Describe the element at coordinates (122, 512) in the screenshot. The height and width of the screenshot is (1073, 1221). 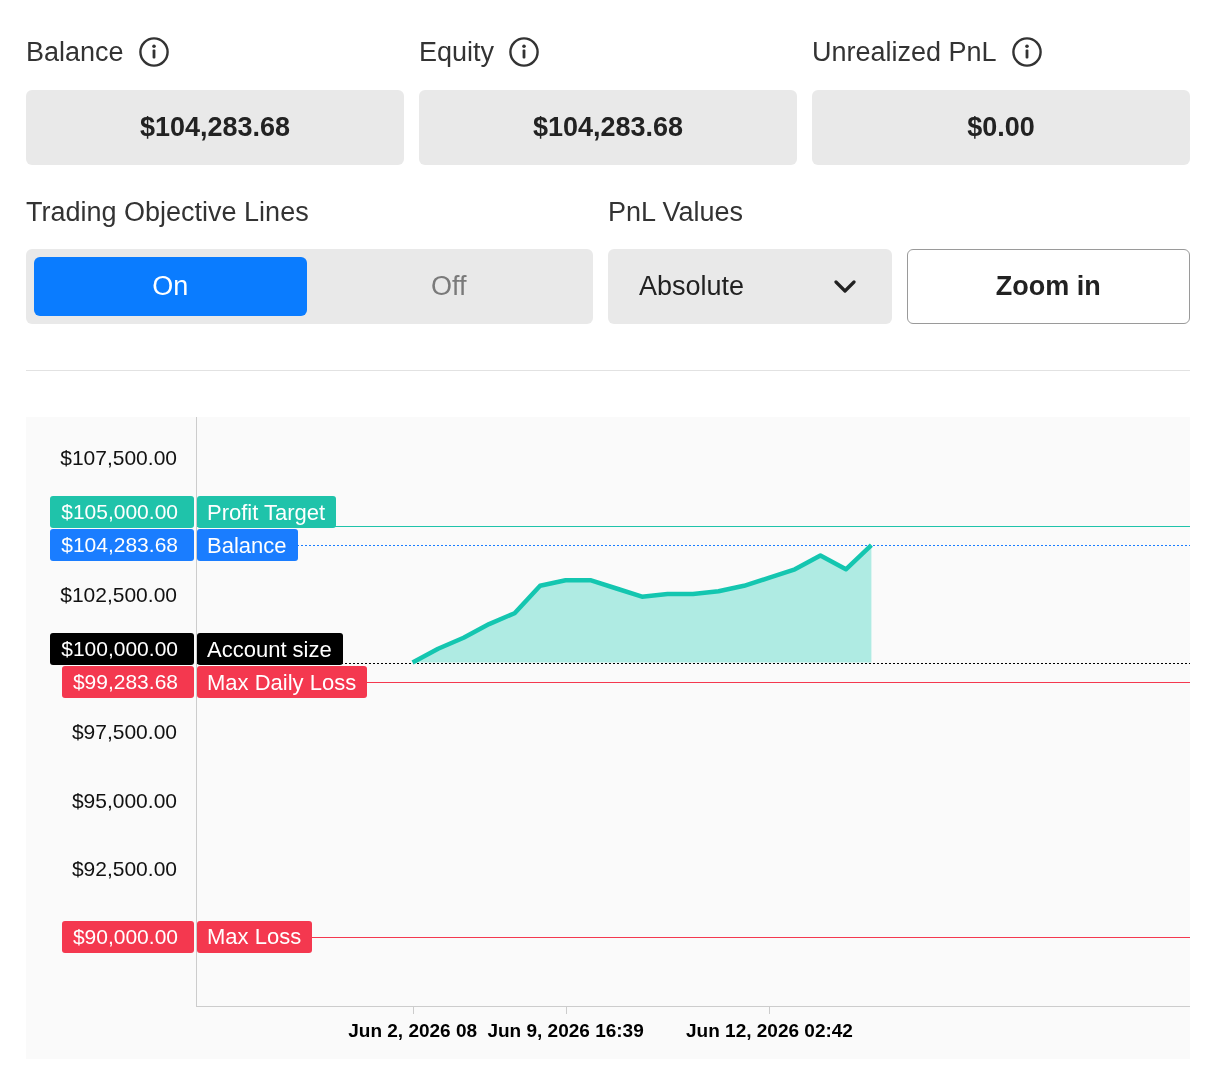
I see `value-badge: $105,000.00` at that location.